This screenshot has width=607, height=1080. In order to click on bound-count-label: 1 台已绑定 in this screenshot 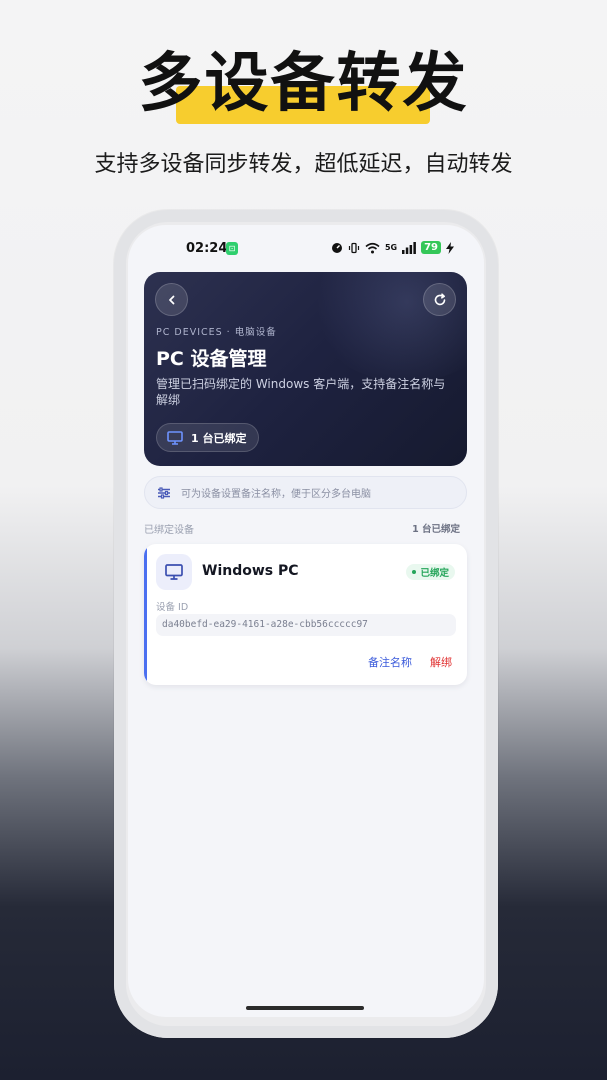, I will do `click(219, 438)`.